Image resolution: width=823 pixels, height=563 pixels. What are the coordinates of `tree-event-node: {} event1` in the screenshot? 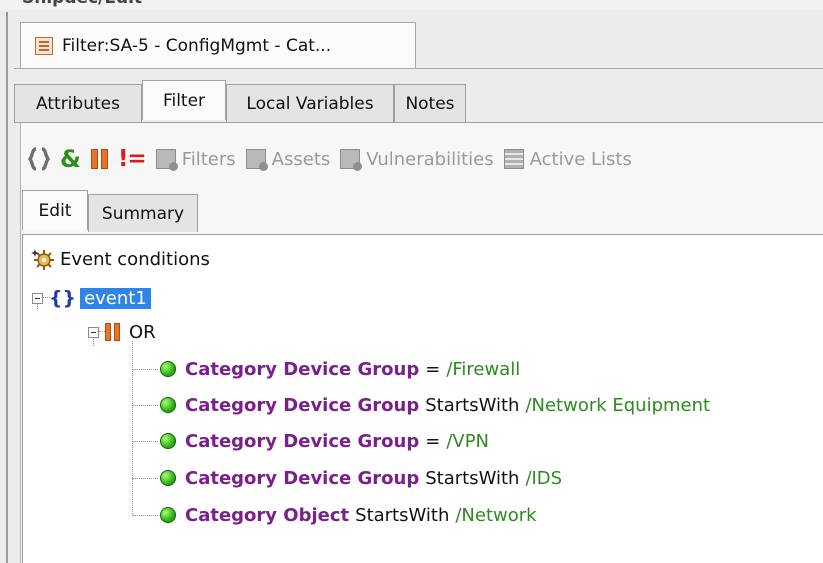 It's located at (91, 298).